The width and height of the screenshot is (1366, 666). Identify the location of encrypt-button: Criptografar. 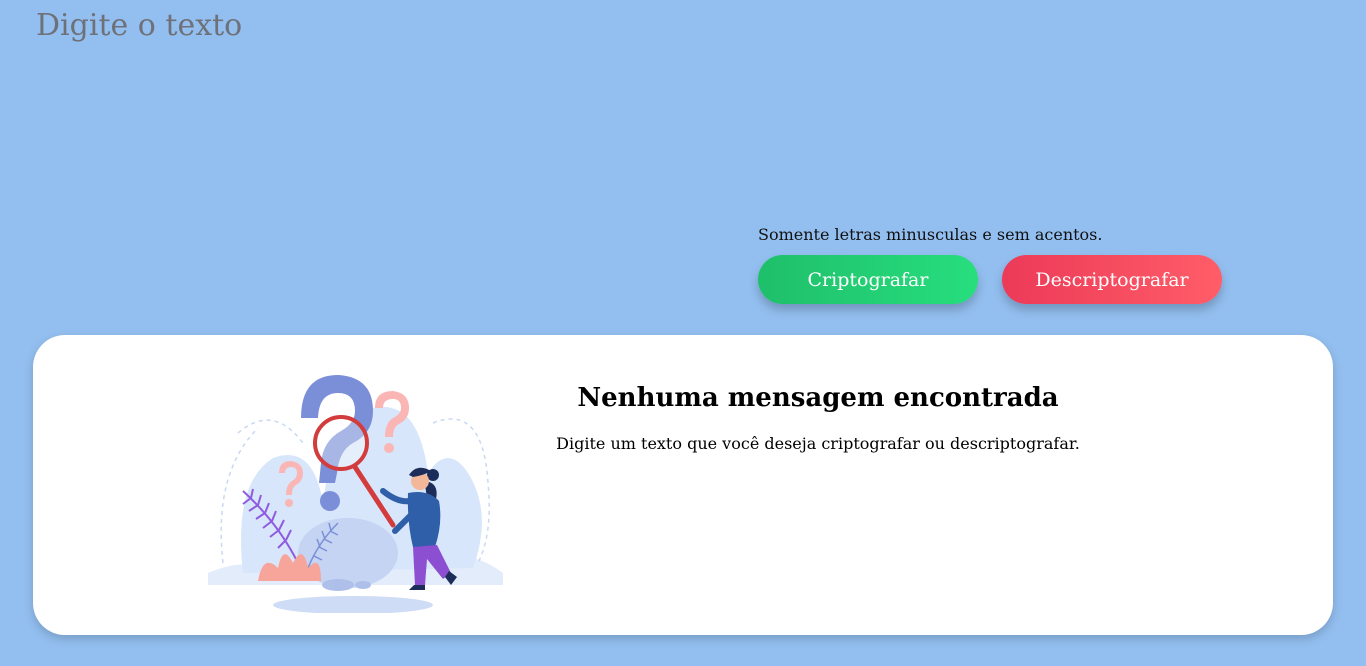
(868, 279).